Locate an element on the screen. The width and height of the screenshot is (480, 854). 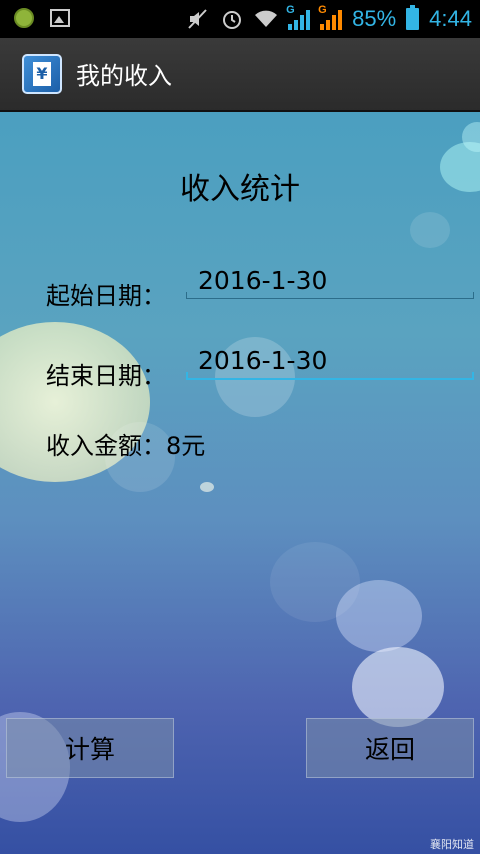
image-notification-icon is located at coordinates (60, 18).